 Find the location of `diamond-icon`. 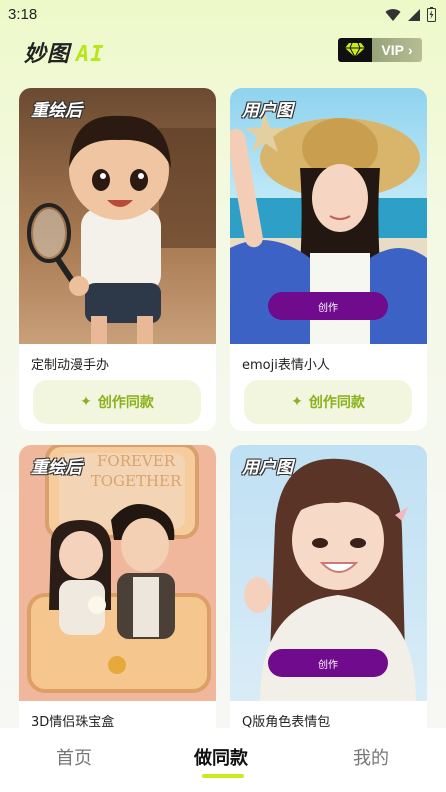

diamond-icon is located at coordinates (355, 50).